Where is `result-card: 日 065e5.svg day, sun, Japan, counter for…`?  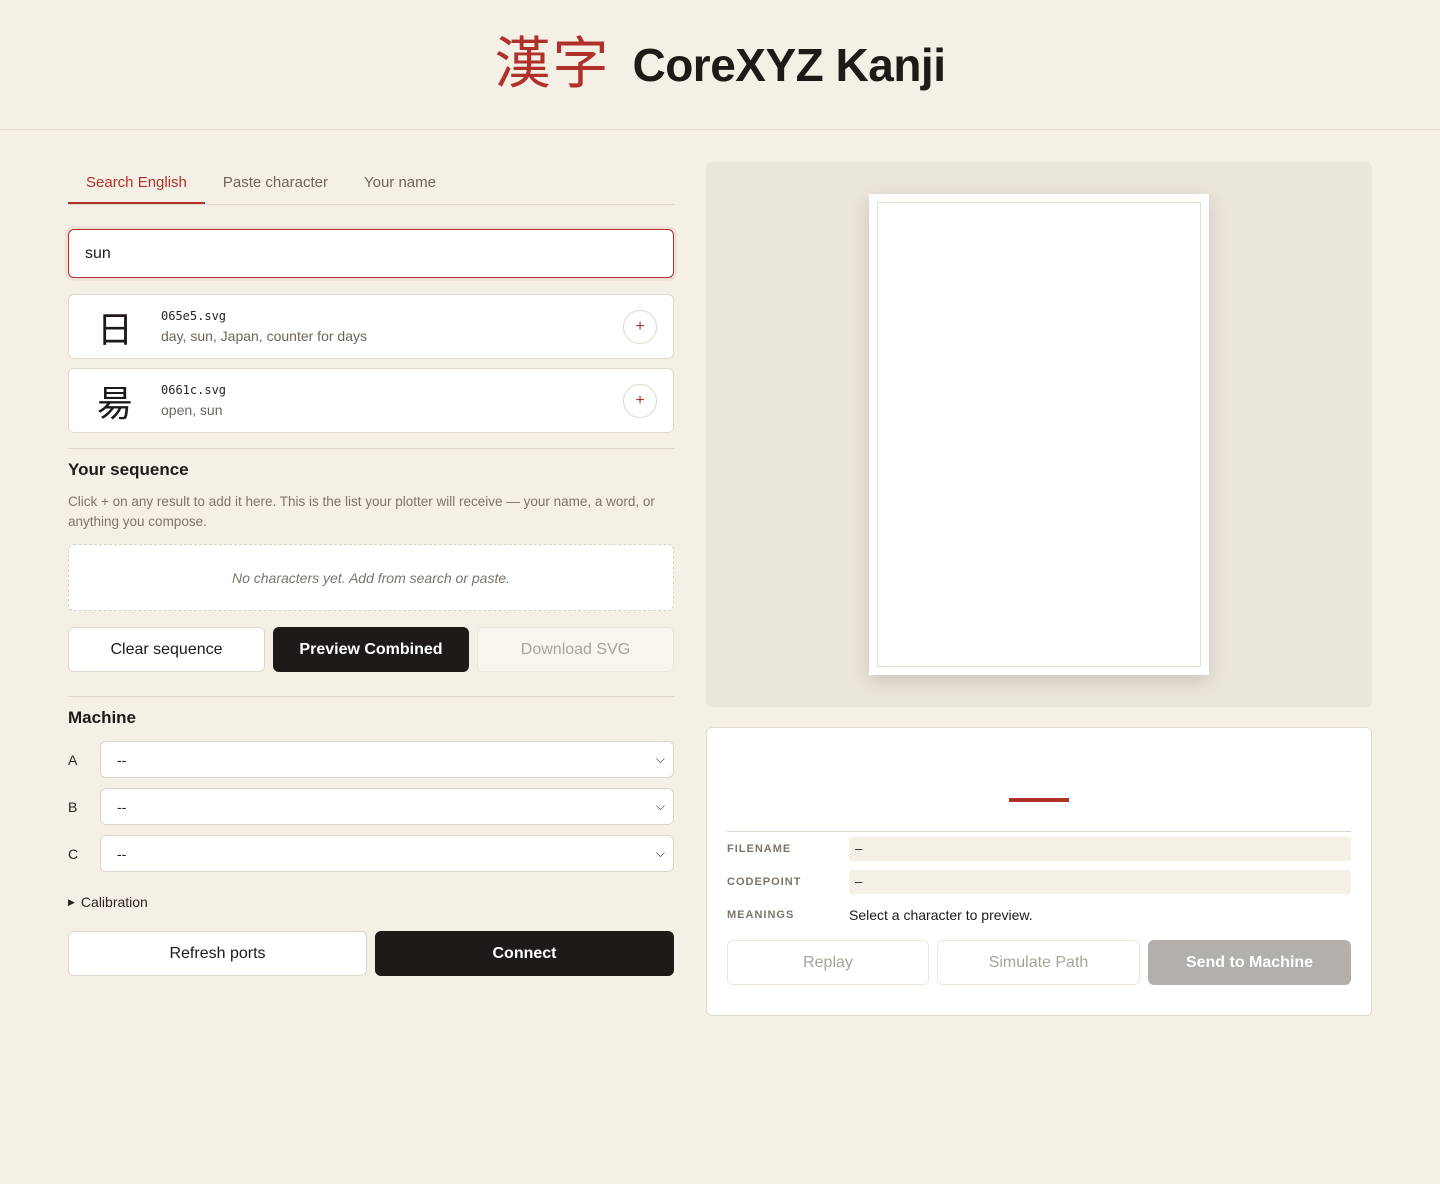
result-card: 日 065e5.svg day, sun, Japan, counter for… is located at coordinates (371, 326).